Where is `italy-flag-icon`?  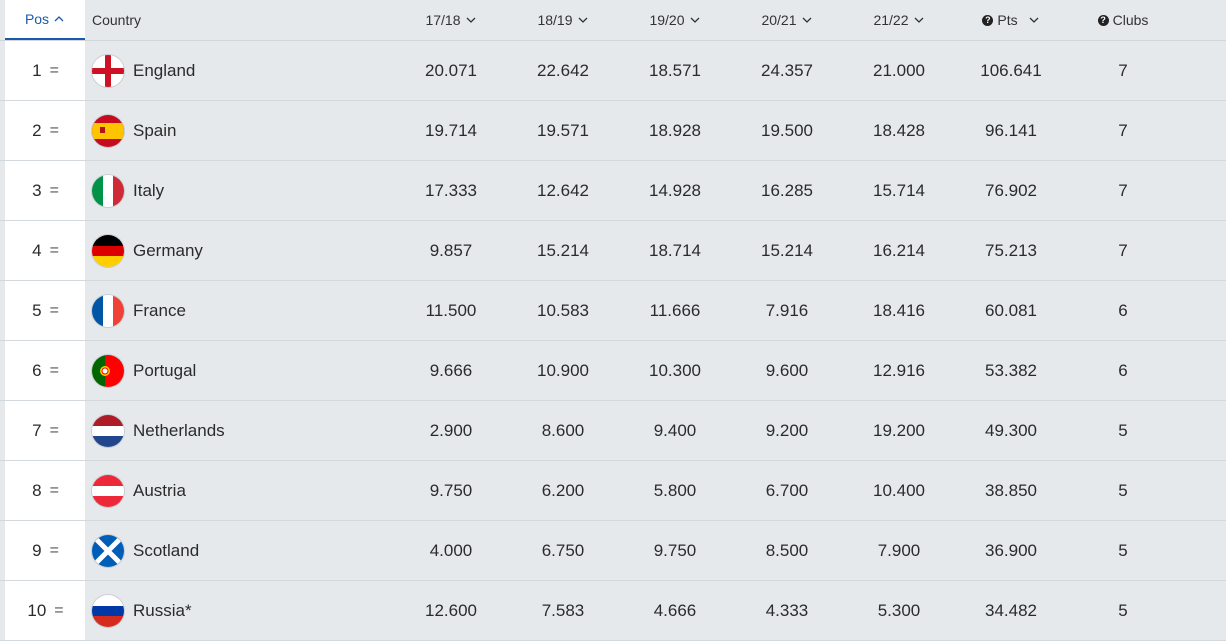
italy-flag-icon is located at coordinates (108, 190).